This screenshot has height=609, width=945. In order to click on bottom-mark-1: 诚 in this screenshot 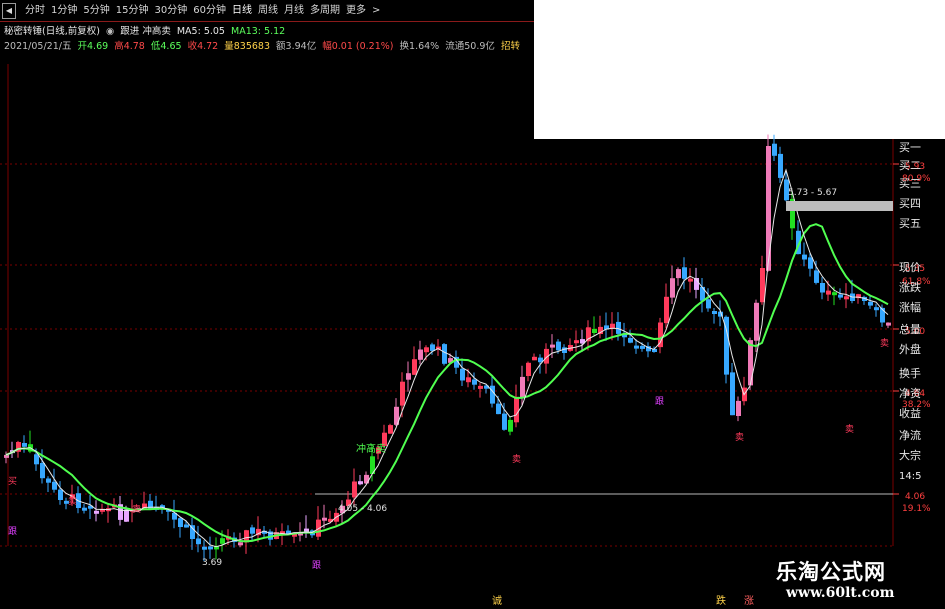, I will do `click(497, 601)`.